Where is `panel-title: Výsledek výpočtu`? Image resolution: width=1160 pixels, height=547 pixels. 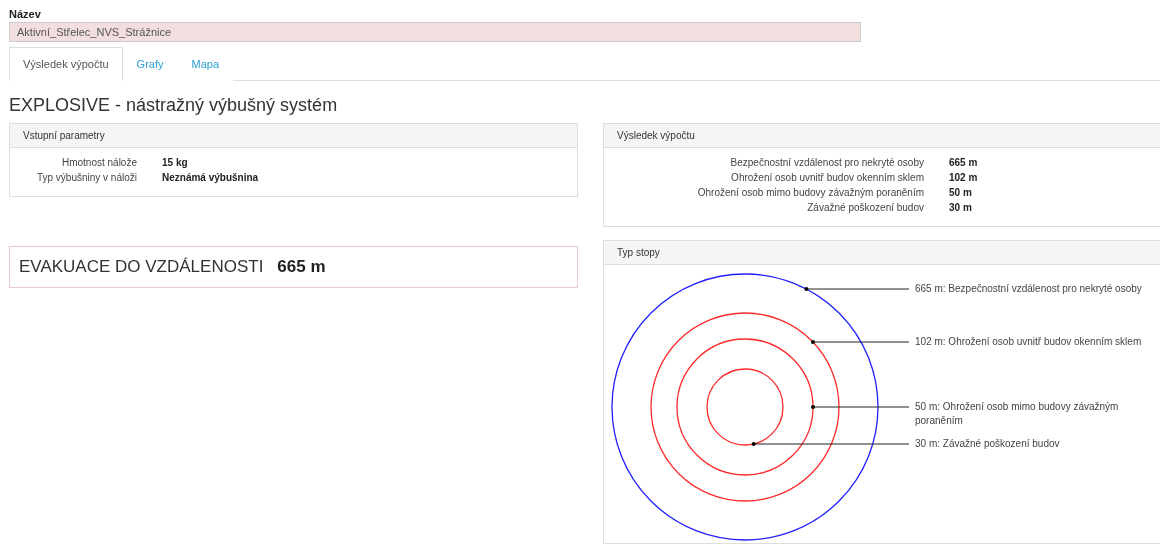
panel-title: Výsledek výpočtu is located at coordinates (882, 136).